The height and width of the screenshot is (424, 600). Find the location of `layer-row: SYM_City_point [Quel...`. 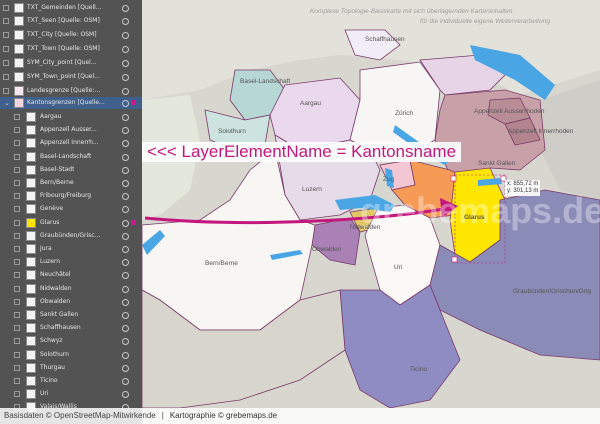

layer-row: SYM_City_point [Quel... is located at coordinates (71, 63).